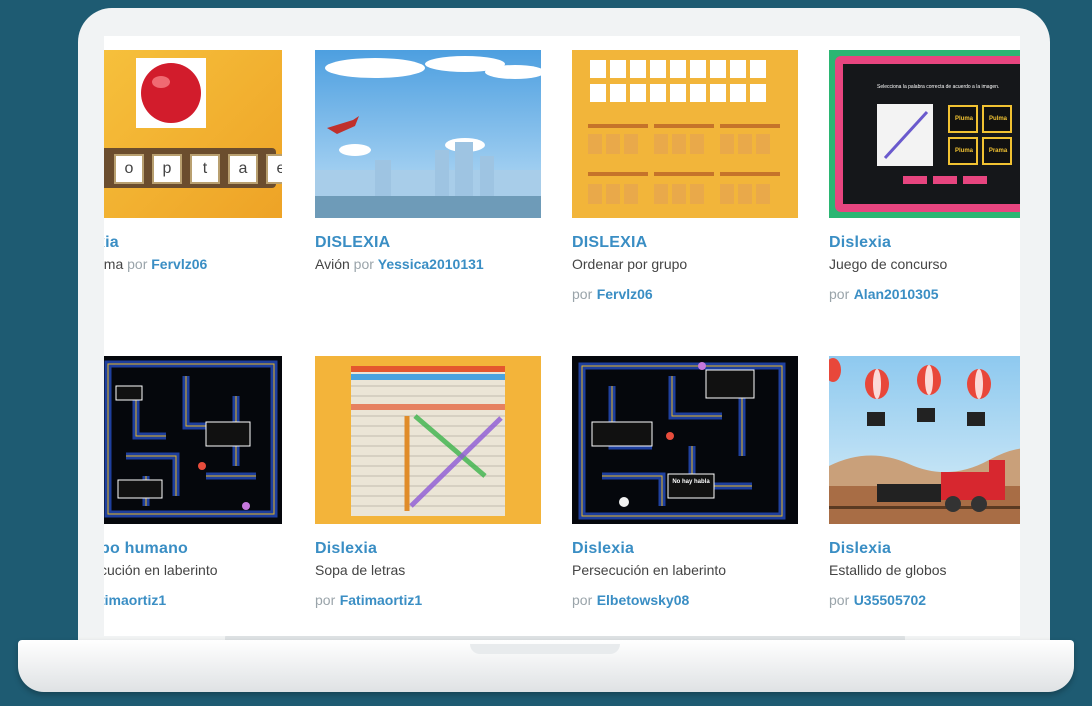 The width and height of the screenshot is (1092, 706). I want to click on activity-type: Avión, so click(332, 264).